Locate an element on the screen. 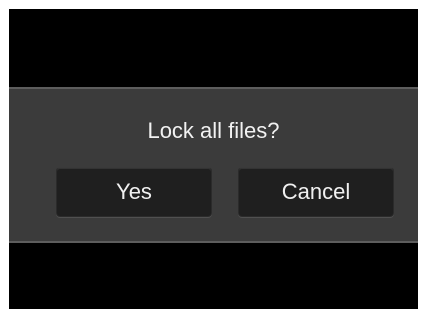  cancel-button: Cancel is located at coordinates (316, 192).